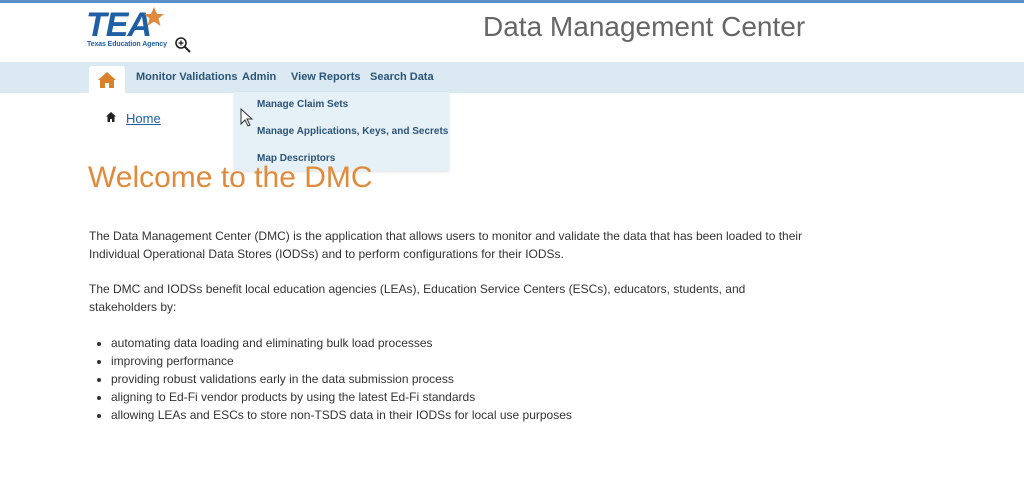  I want to click on home-icon, so click(107, 79).